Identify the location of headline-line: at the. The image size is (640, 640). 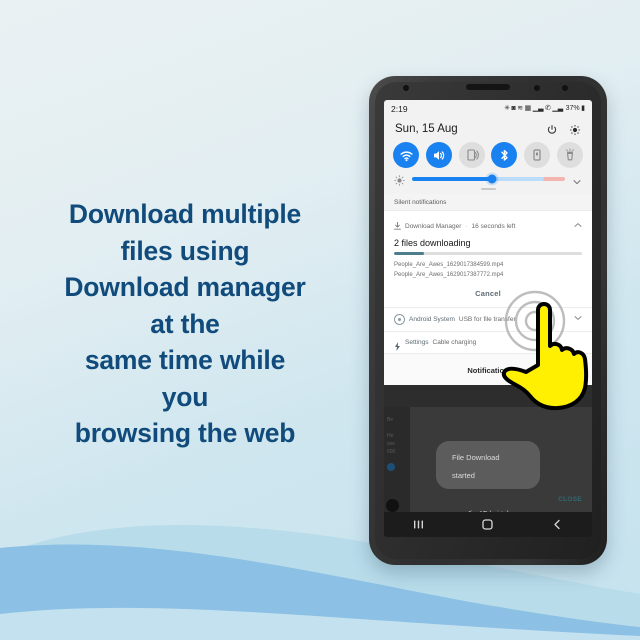
(185, 323).